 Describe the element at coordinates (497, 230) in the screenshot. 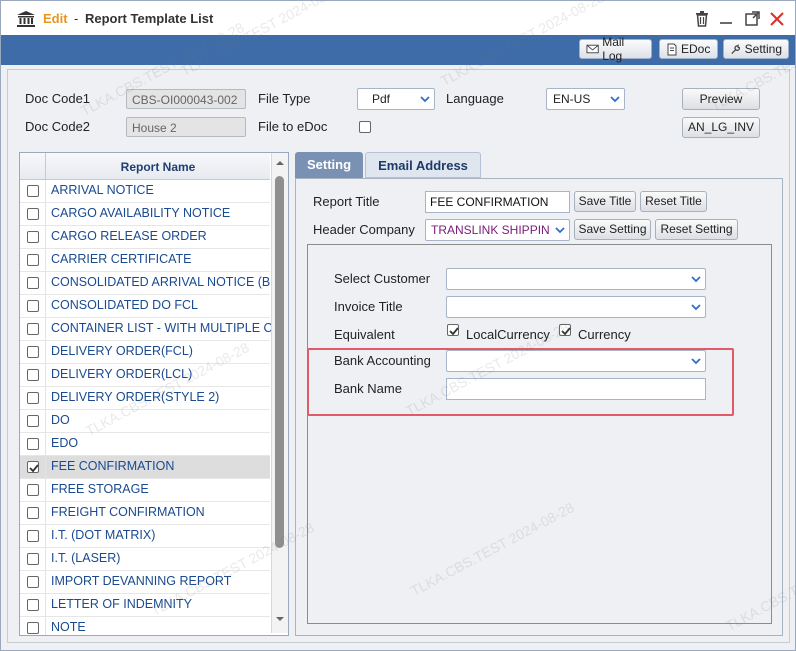

I see `header-company-select: TRANSLINK SHIPPIN` at that location.